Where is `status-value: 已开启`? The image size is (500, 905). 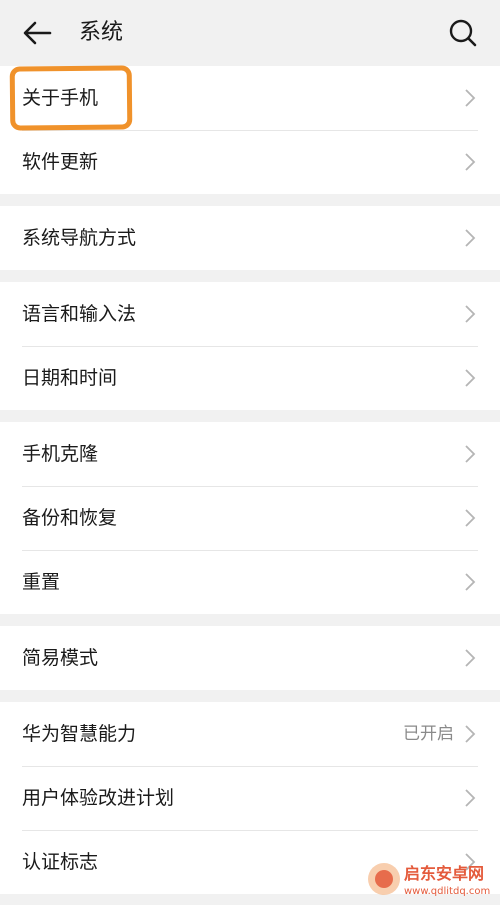 status-value: 已开启 is located at coordinates (428, 734).